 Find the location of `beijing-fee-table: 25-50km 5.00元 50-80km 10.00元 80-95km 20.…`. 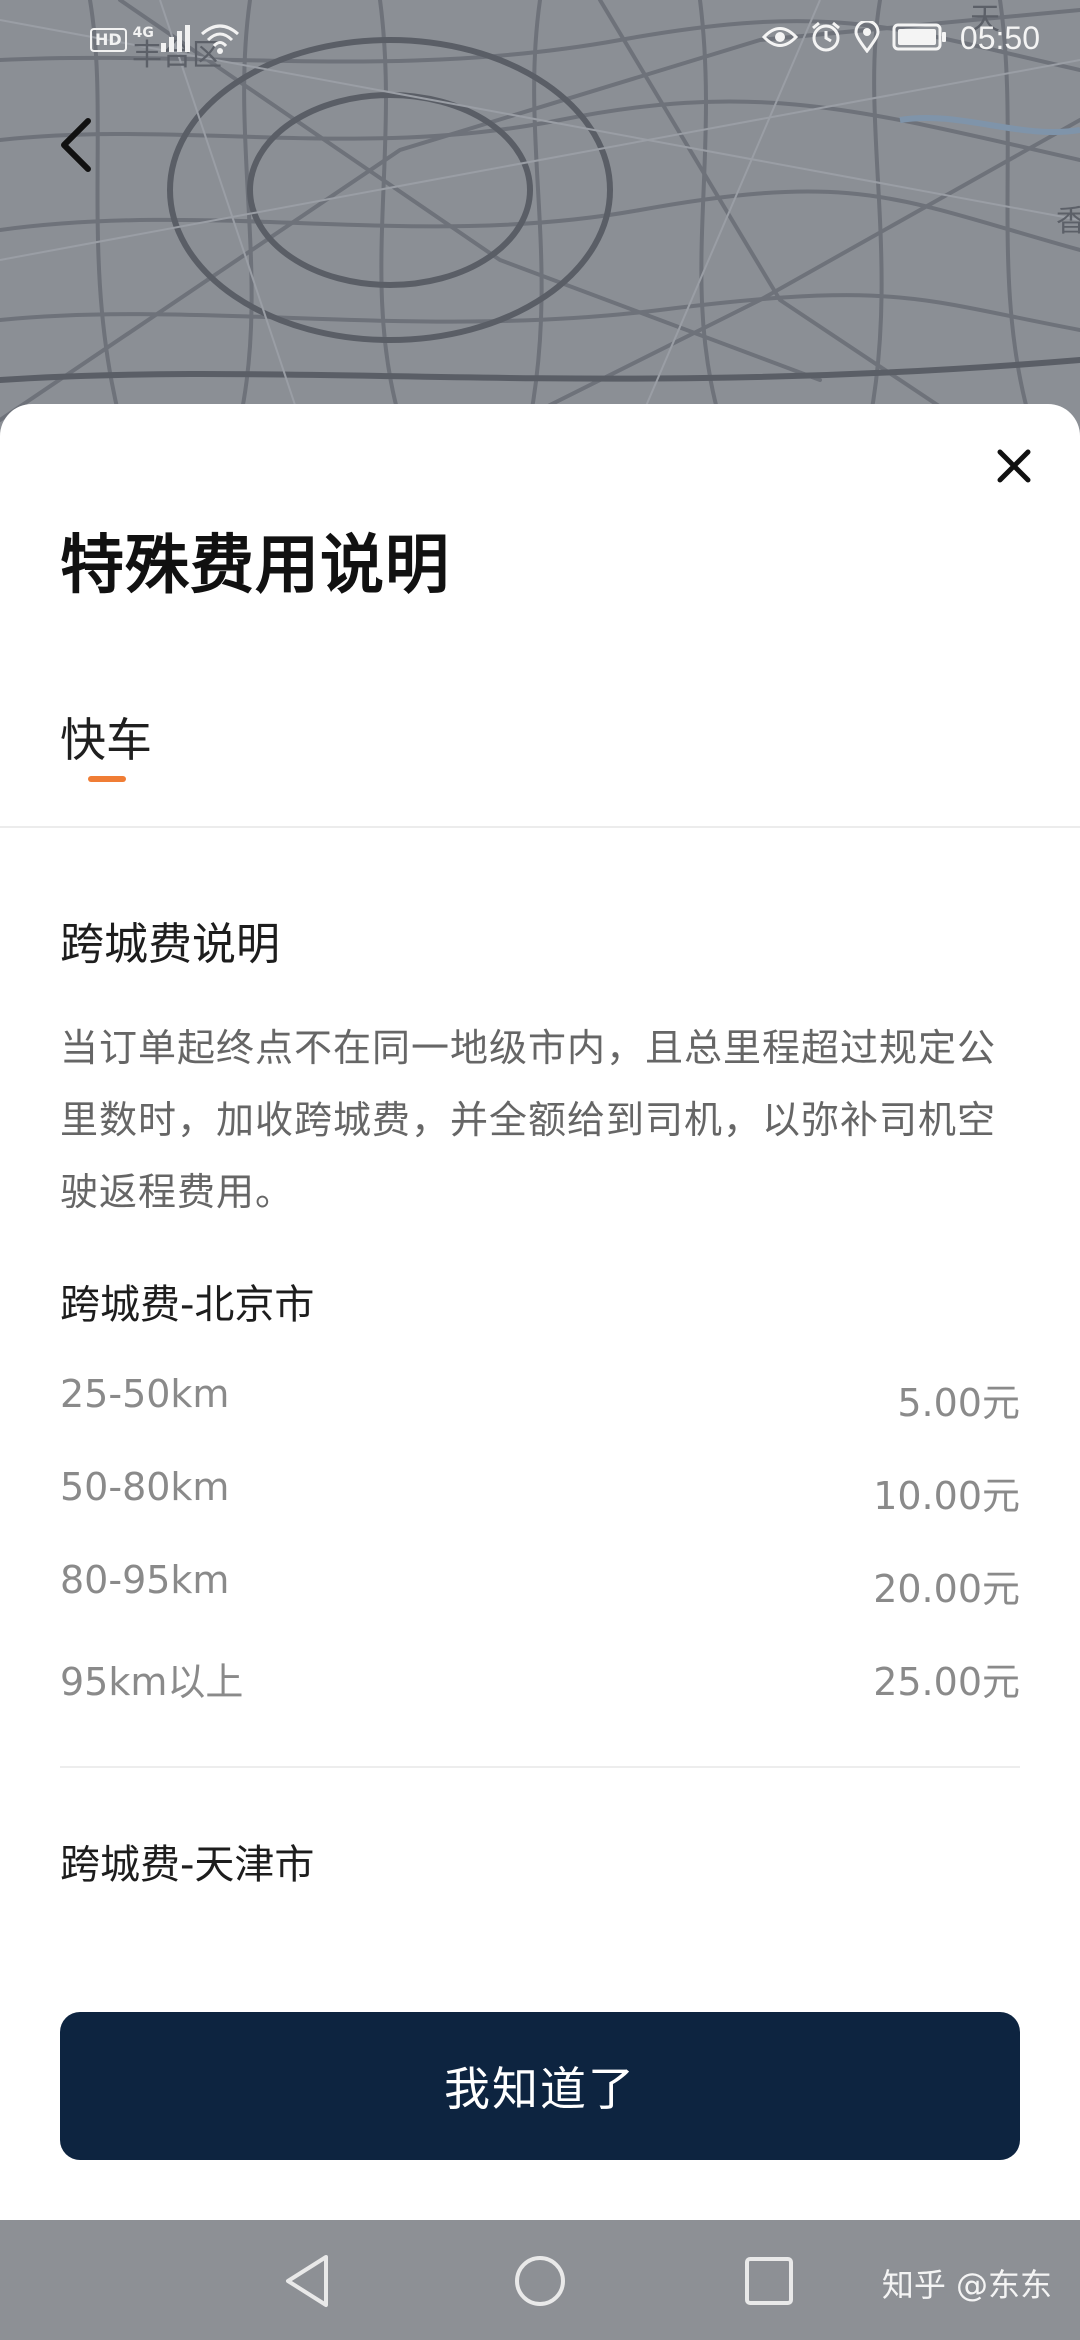

beijing-fee-table: 25-50km 5.00元 50-80km 10.00元 80-95km 20.… is located at coordinates (540, 1558).